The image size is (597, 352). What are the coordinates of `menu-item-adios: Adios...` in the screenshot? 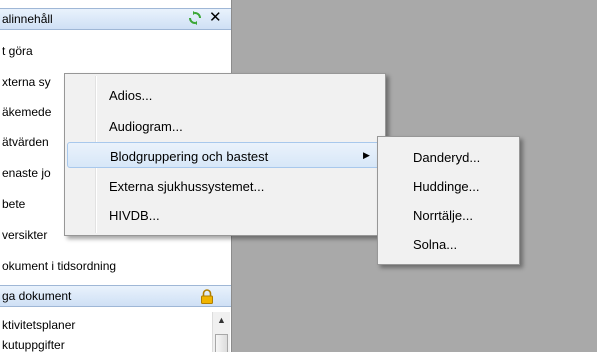 It's located at (225, 95).